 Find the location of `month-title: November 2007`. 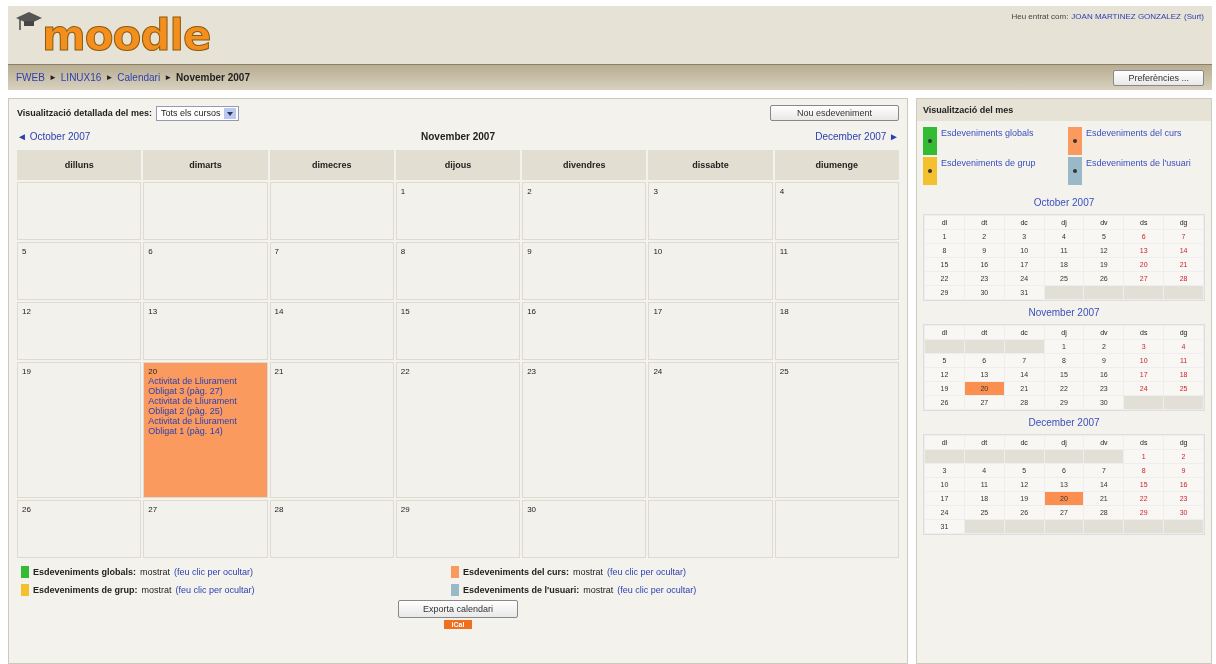

month-title: November 2007 is located at coordinates (458, 136).